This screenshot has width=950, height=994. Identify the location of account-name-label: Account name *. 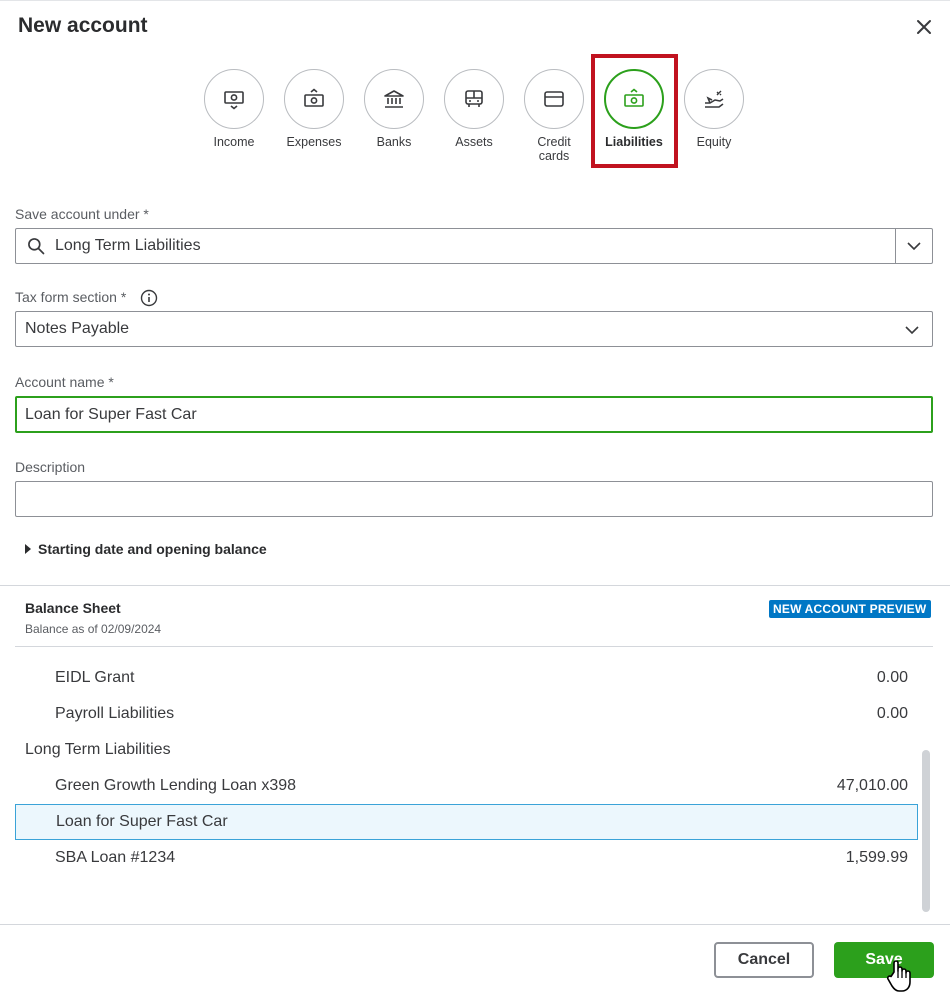
(64, 382).